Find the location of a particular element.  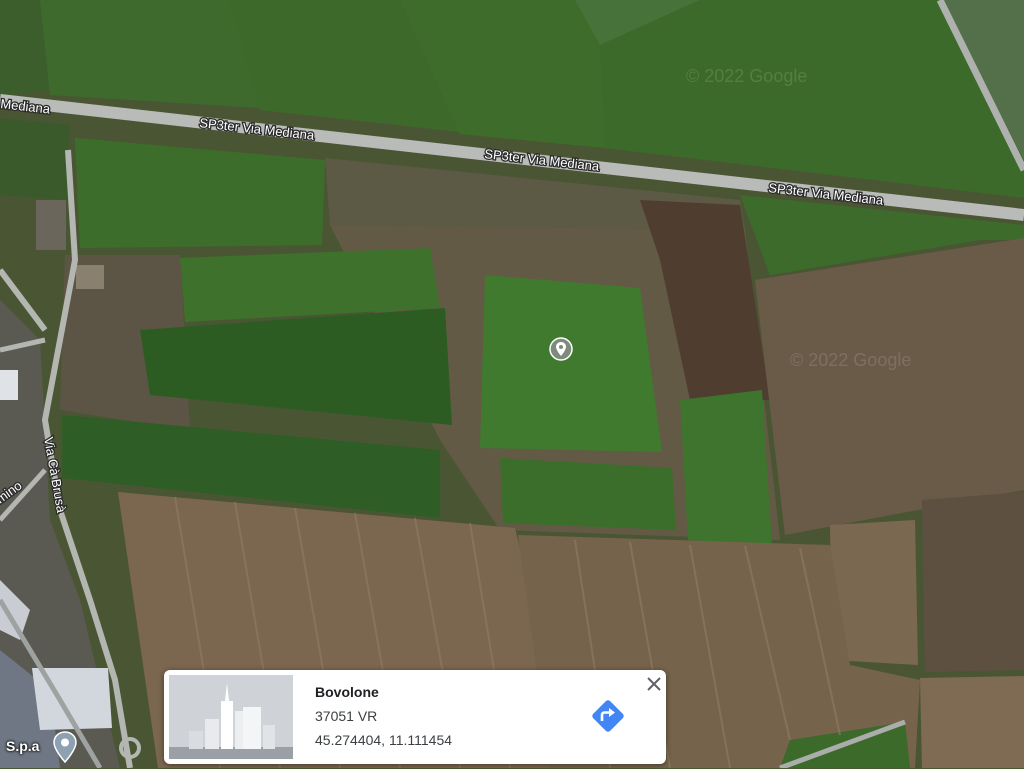

place-postal-code: 37051 VR is located at coordinates (346, 716).